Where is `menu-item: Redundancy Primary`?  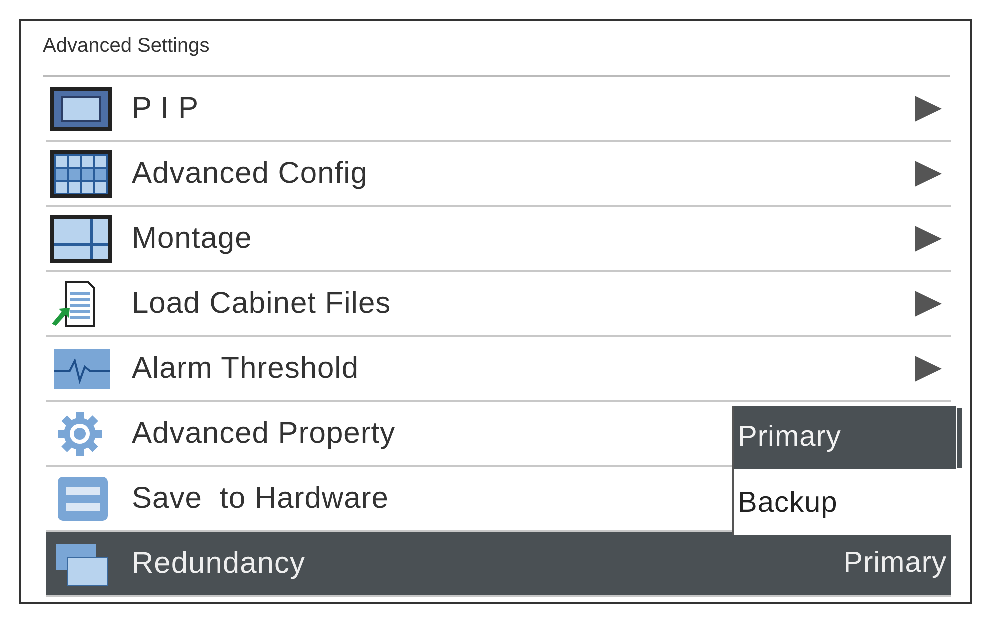
menu-item: Redundancy Primary is located at coordinates (498, 564).